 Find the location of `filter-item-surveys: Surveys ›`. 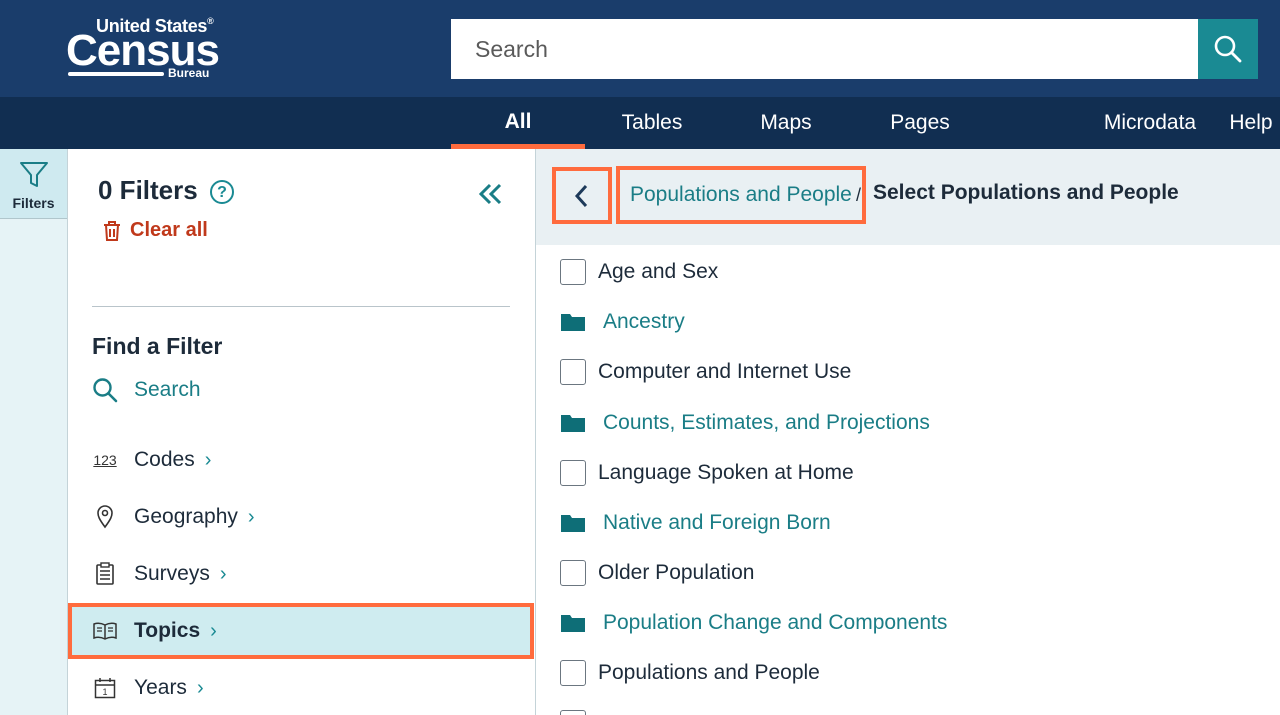

filter-item-surveys: Surveys › is located at coordinates (301, 574).